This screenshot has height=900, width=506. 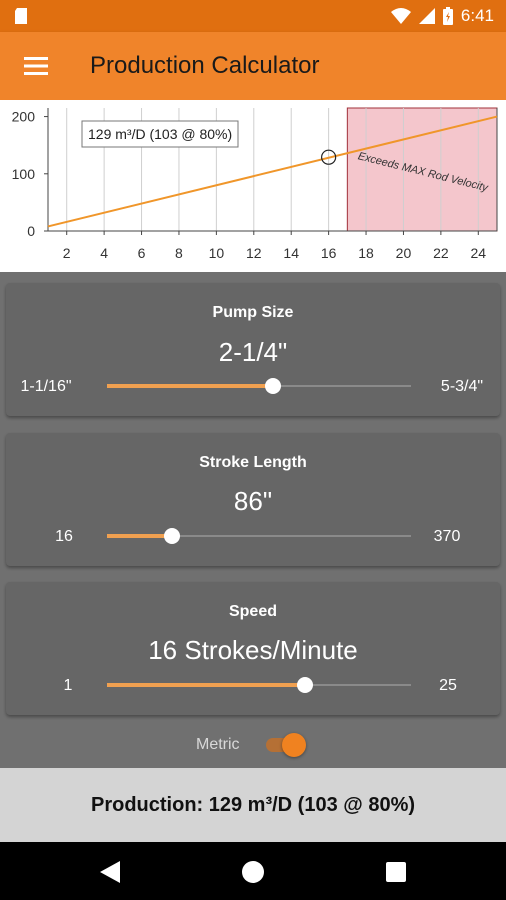 What do you see at coordinates (253, 462) in the screenshot?
I see `stroke-length-title: Stroke Length` at bounding box center [253, 462].